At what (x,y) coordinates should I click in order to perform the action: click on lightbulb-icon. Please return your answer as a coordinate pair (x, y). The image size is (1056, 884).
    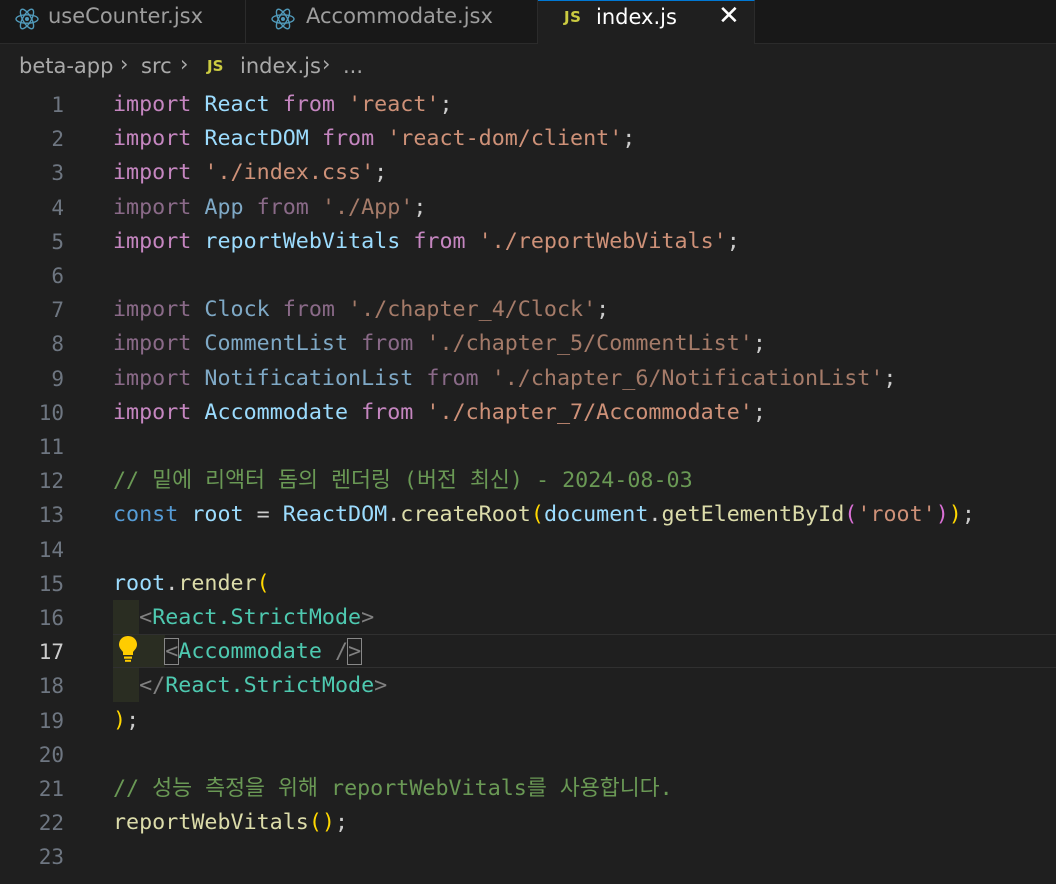
    Looking at the image, I should click on (128, 649).